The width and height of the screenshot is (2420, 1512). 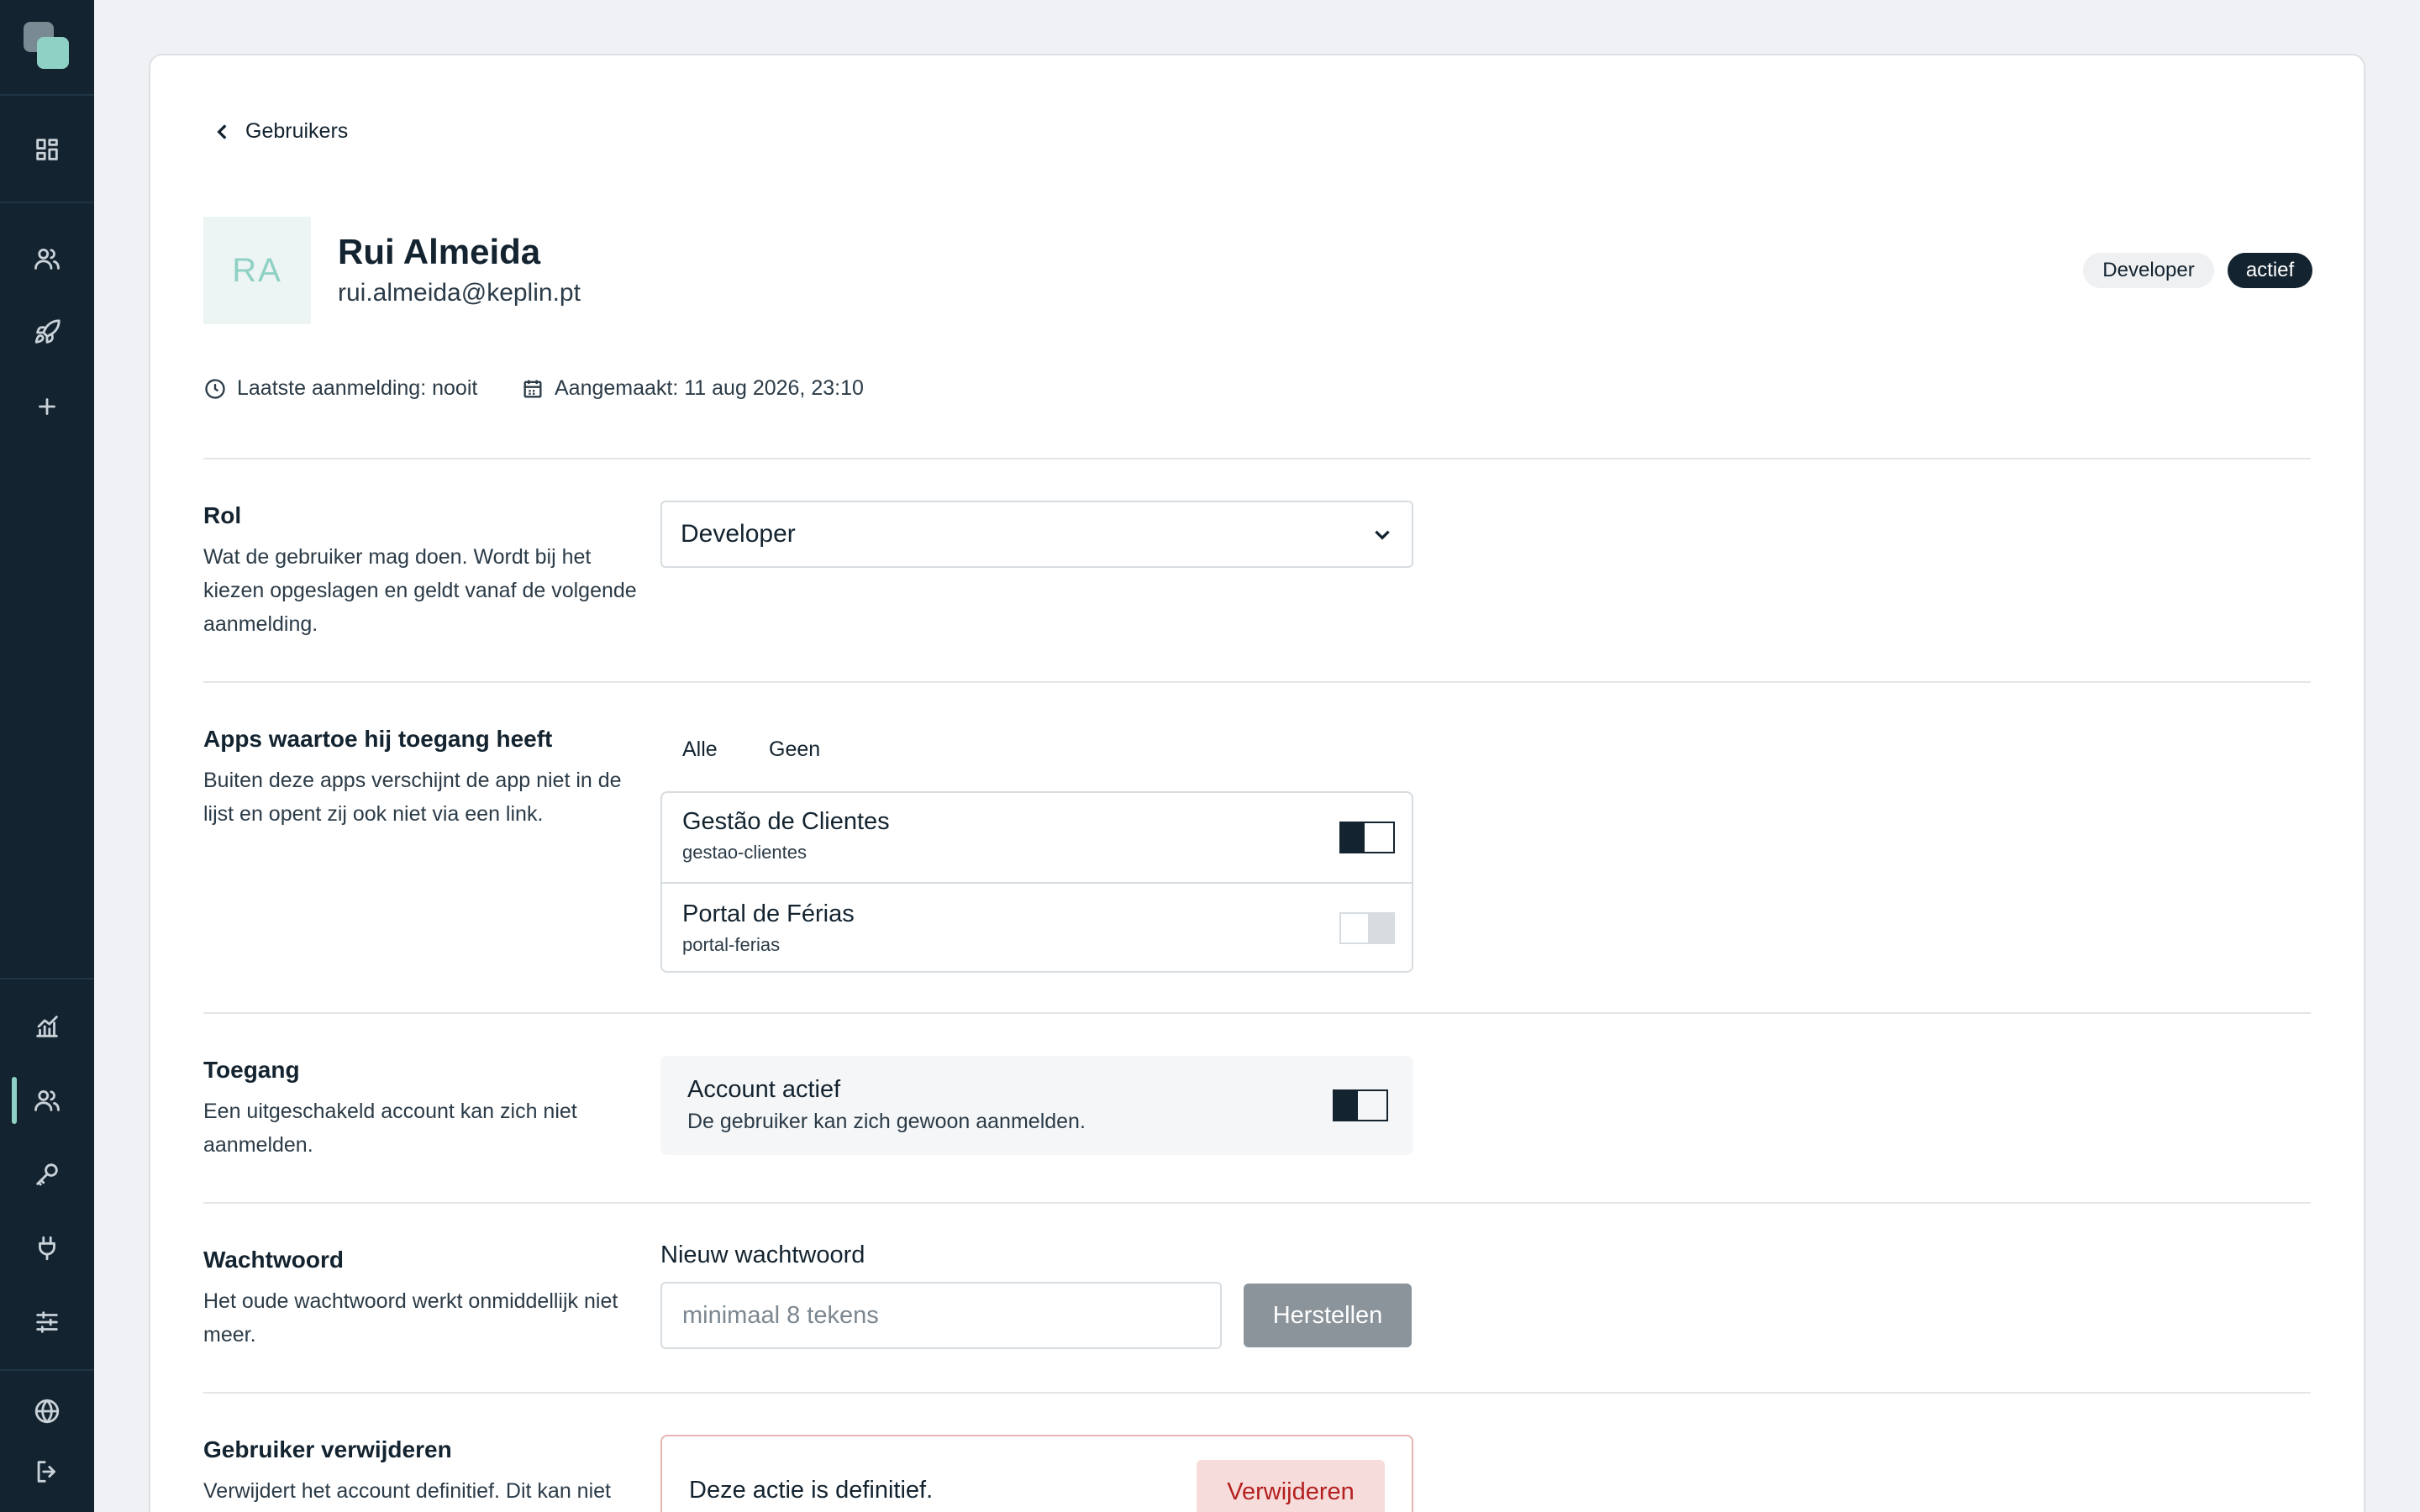 What do you see at coordinates (439, 251) in the screenshot?
I see `user-name: Rui Almeida` at bounding box center [439, 251].